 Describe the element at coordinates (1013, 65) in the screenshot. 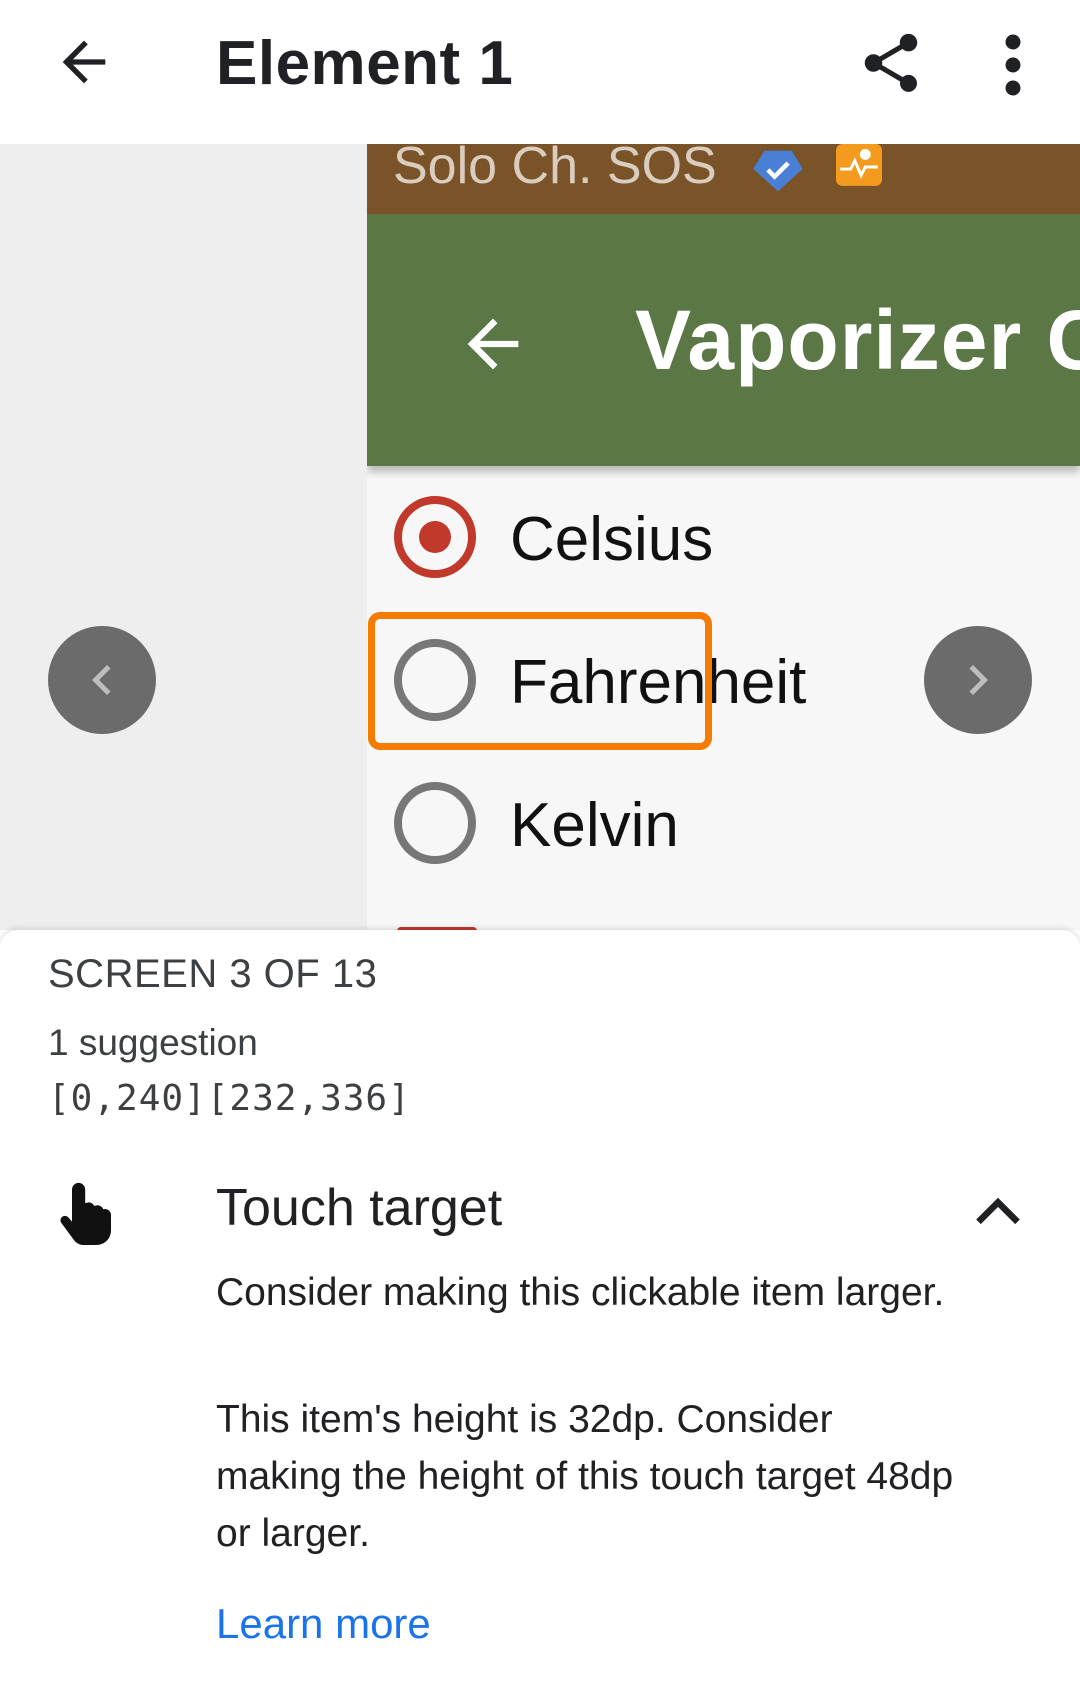

I see `more-vert-icon` at that location.